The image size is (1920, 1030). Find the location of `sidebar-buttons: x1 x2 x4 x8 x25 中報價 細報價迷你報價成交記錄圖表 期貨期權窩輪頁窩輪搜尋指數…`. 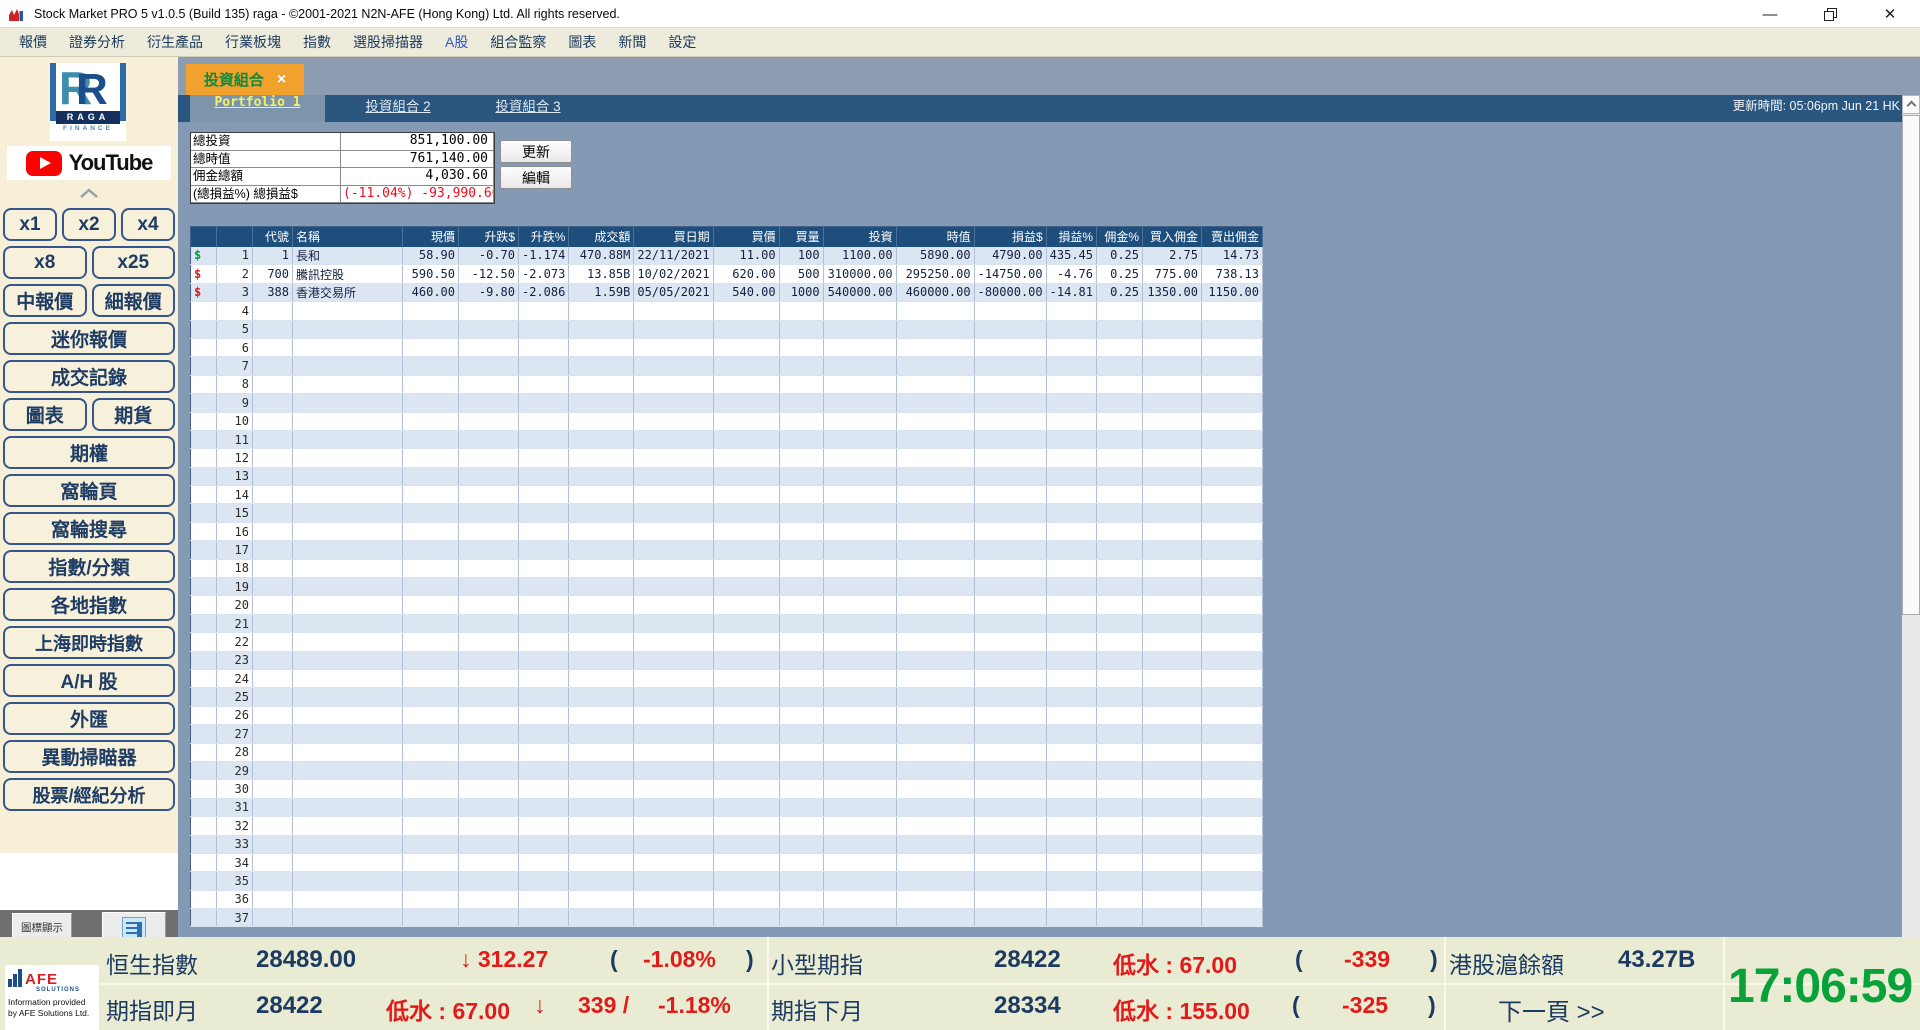

sidebar-buttons: x1 x2 x4 x8 x25 中報價 細報價迷你報價成交記錄圖表 期貨期權窩輪頁窩輪搜尋指數… is located at coordinates (89, 512).